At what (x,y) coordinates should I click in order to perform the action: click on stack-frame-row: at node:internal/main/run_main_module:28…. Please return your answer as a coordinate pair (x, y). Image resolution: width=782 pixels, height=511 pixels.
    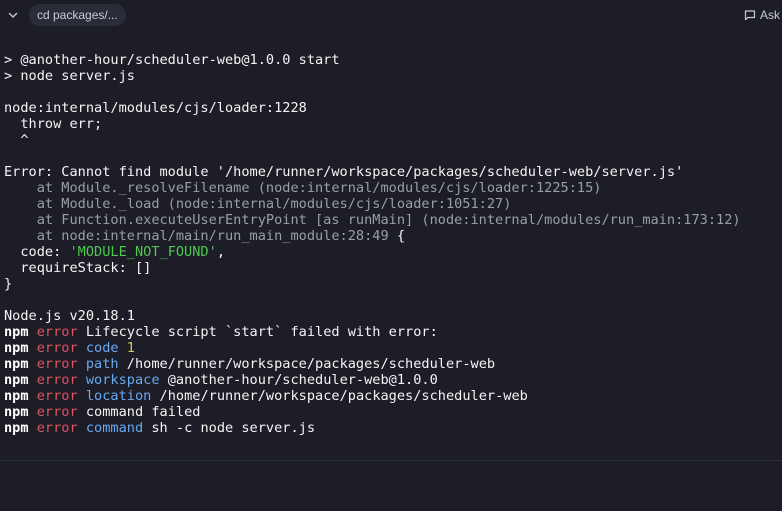
    Looking at the image, I should click on (393, 236).